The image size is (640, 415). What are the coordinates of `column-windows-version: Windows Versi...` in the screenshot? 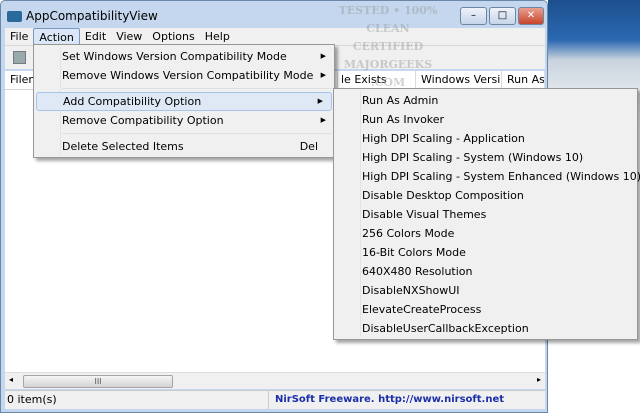 It's located at (459, 80).